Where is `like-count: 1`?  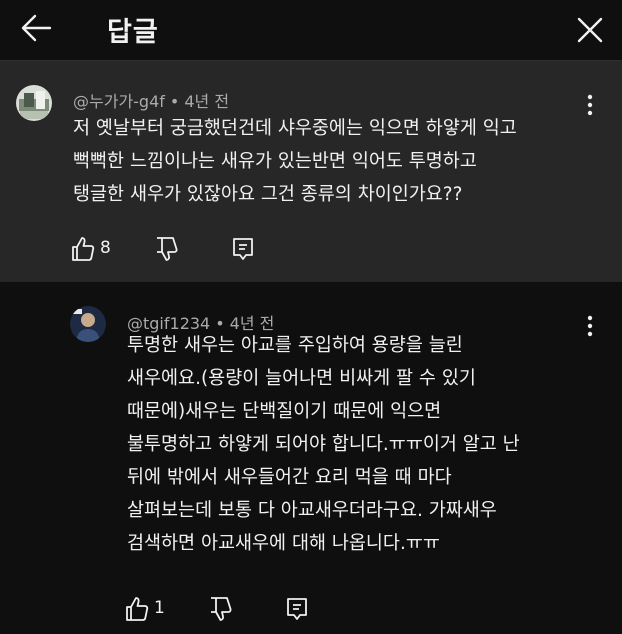
like-count: 1 is located at coordinates (159, 608).